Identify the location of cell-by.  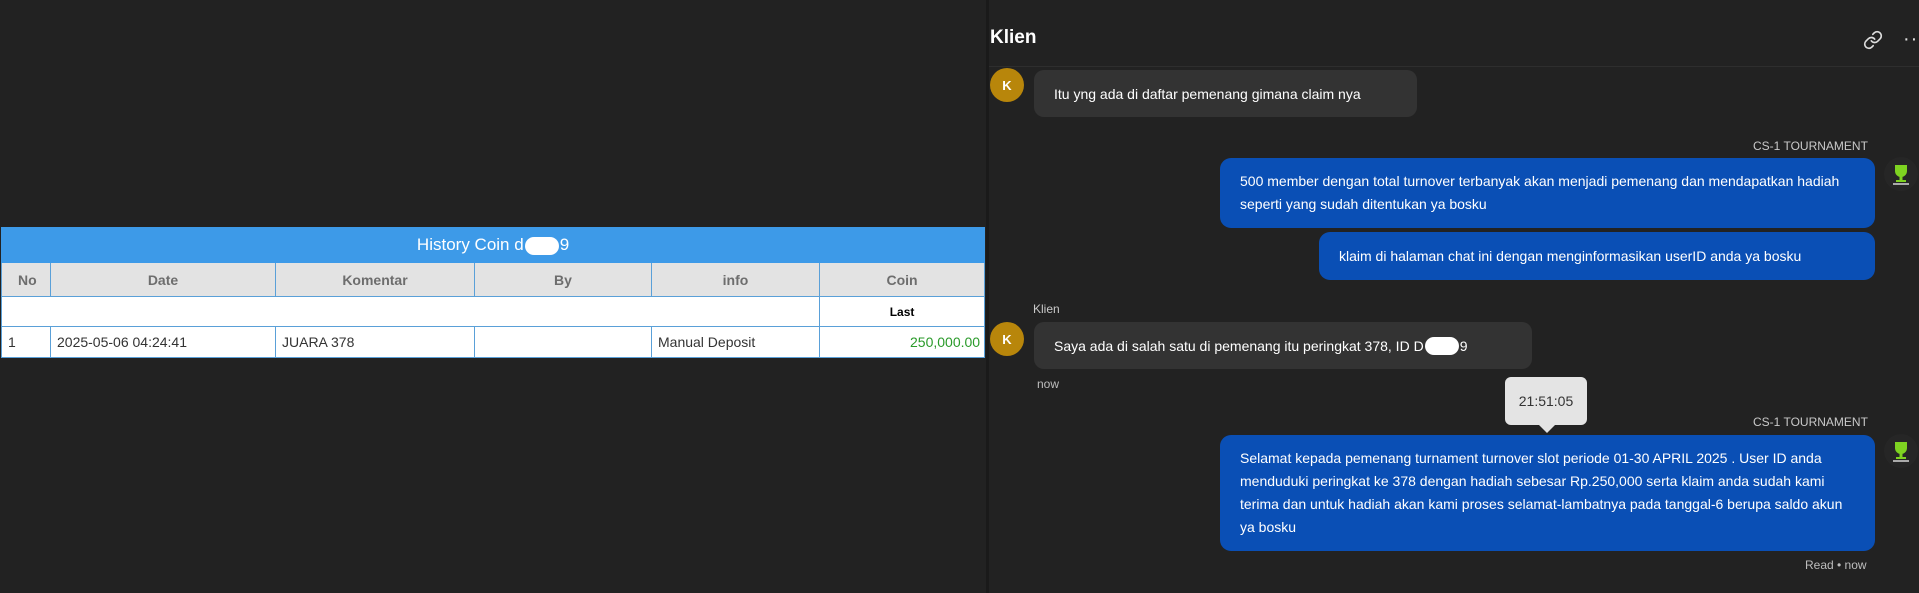
(563, 342).